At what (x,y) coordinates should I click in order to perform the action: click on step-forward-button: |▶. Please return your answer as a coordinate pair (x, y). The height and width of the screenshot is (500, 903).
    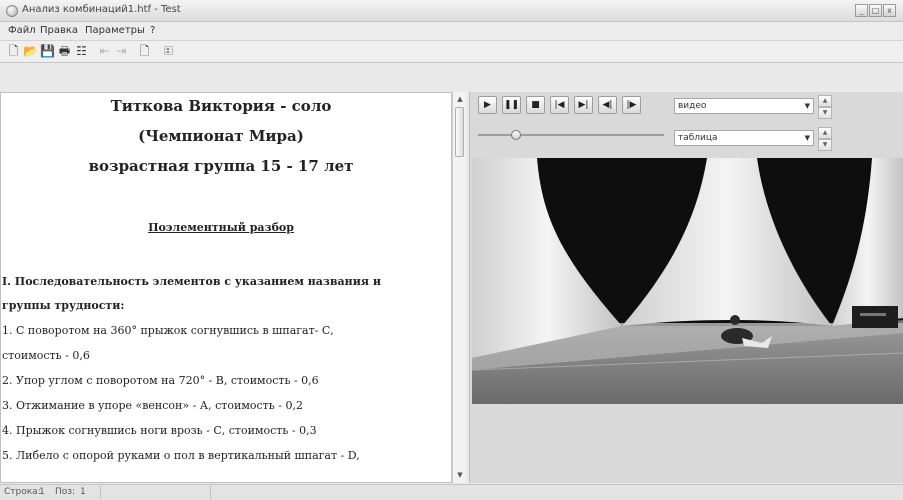
    Looking at the image, I should click on (631, 105).